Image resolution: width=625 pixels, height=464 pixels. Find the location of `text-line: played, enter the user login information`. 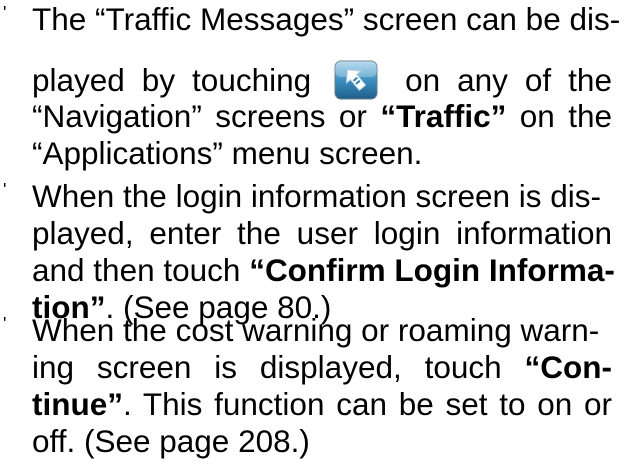

text-line: played, enter the user login information is located at coordinates (322, 233).